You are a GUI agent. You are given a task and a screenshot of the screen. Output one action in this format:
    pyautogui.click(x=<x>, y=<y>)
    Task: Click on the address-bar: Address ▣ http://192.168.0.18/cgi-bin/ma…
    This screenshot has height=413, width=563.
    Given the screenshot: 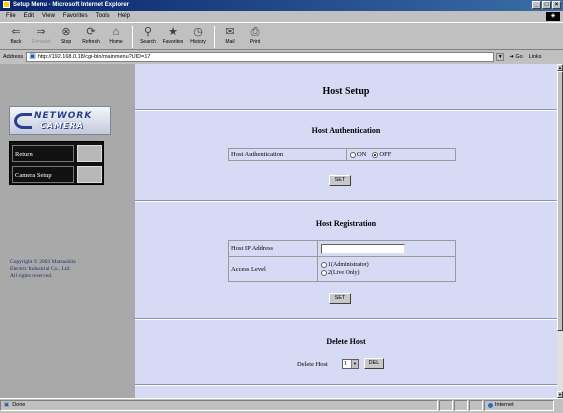 What is the action you would take?
    pyautogui.click(x=281, y=57)
    